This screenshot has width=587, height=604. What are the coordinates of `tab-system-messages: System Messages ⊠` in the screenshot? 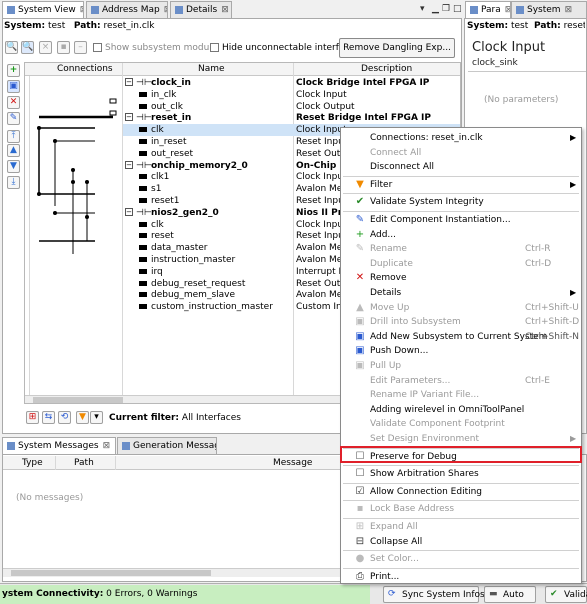 It's located at (59, 446).